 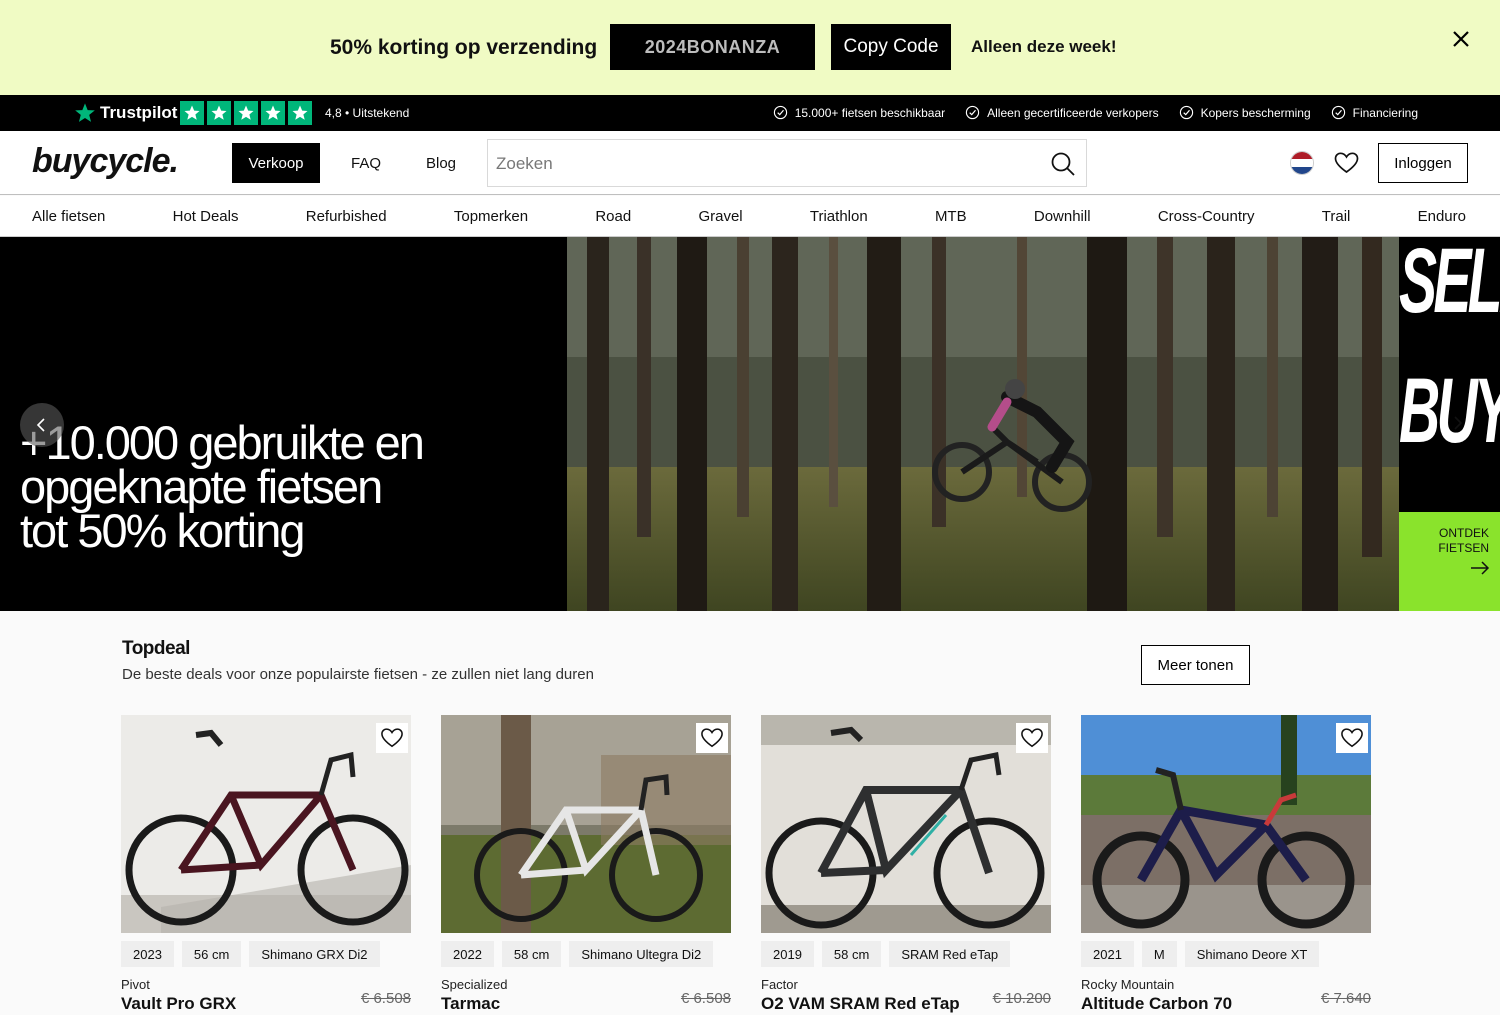 What do you see at coordinates (367, 113) in the screenshot?
I see `trustpilot-rating: 4,8 • Uitstekend` at bounding box center [367, 113].